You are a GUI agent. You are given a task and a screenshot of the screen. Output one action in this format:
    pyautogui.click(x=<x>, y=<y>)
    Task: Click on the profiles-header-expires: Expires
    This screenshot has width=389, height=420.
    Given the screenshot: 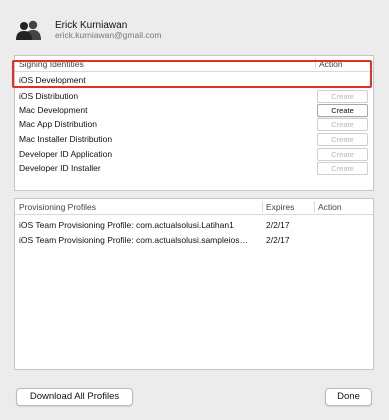 What is the action you would take?
    pyautogui.click(x=280, y=207)
    